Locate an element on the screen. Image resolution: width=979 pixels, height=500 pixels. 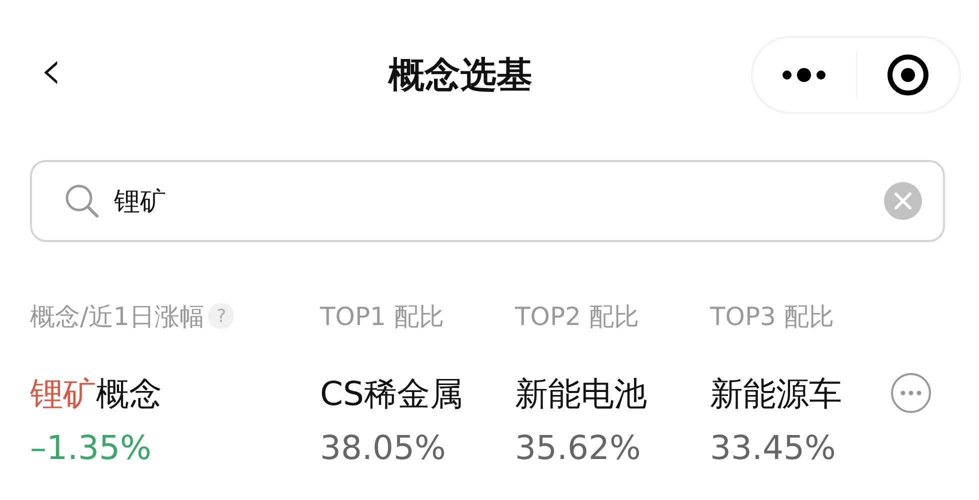
search-icon is located at coordinates (82, 201).